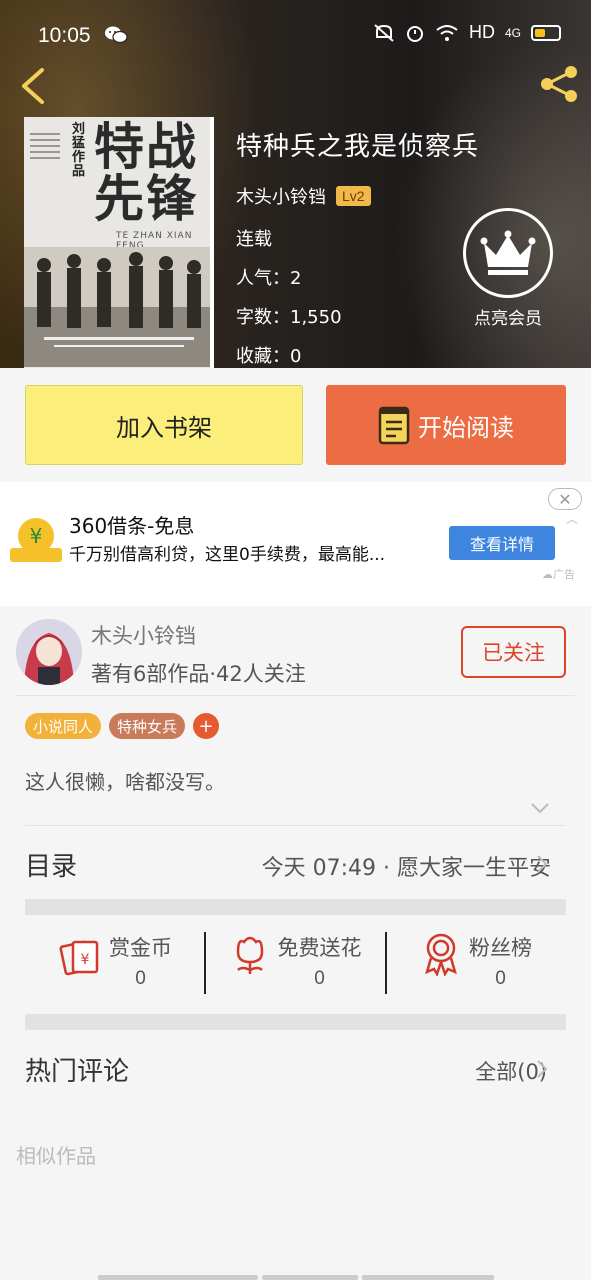 This screenshot has height=1280, width=591. Describe the element at coordinates (441, 954) in the screenshot. I see `medal-icon` at that location.